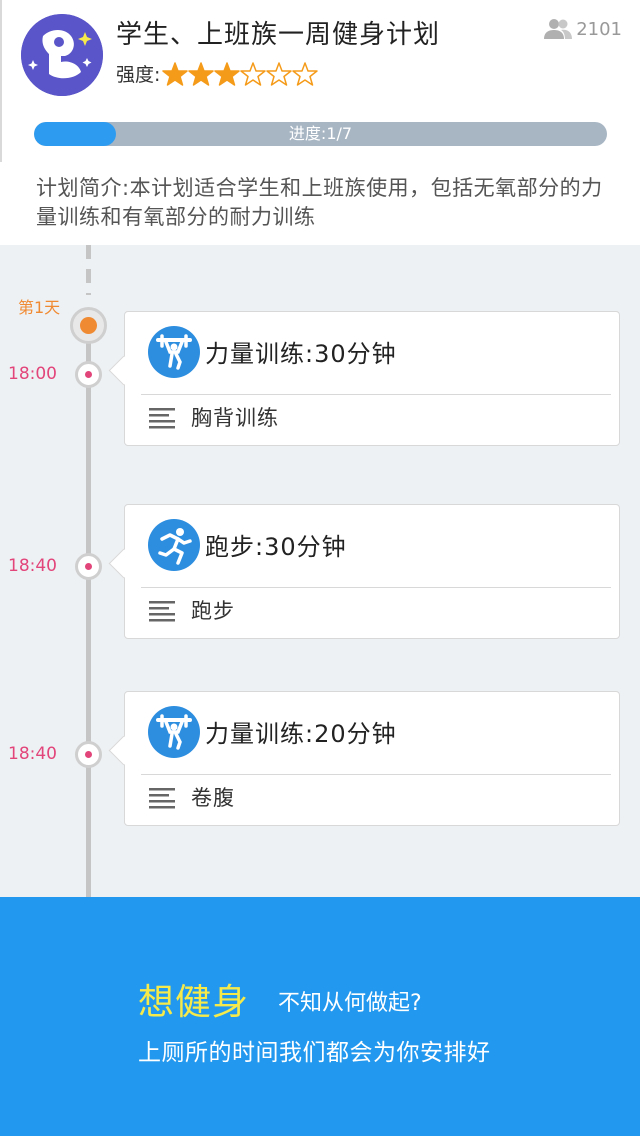 The height and width of the screenshot is (1136, 640). What do you see at coordinates (350, 1003) in the screenshot?
I see `banner-subhead: 不知从何做起?` at bounding box center [350, 1003].